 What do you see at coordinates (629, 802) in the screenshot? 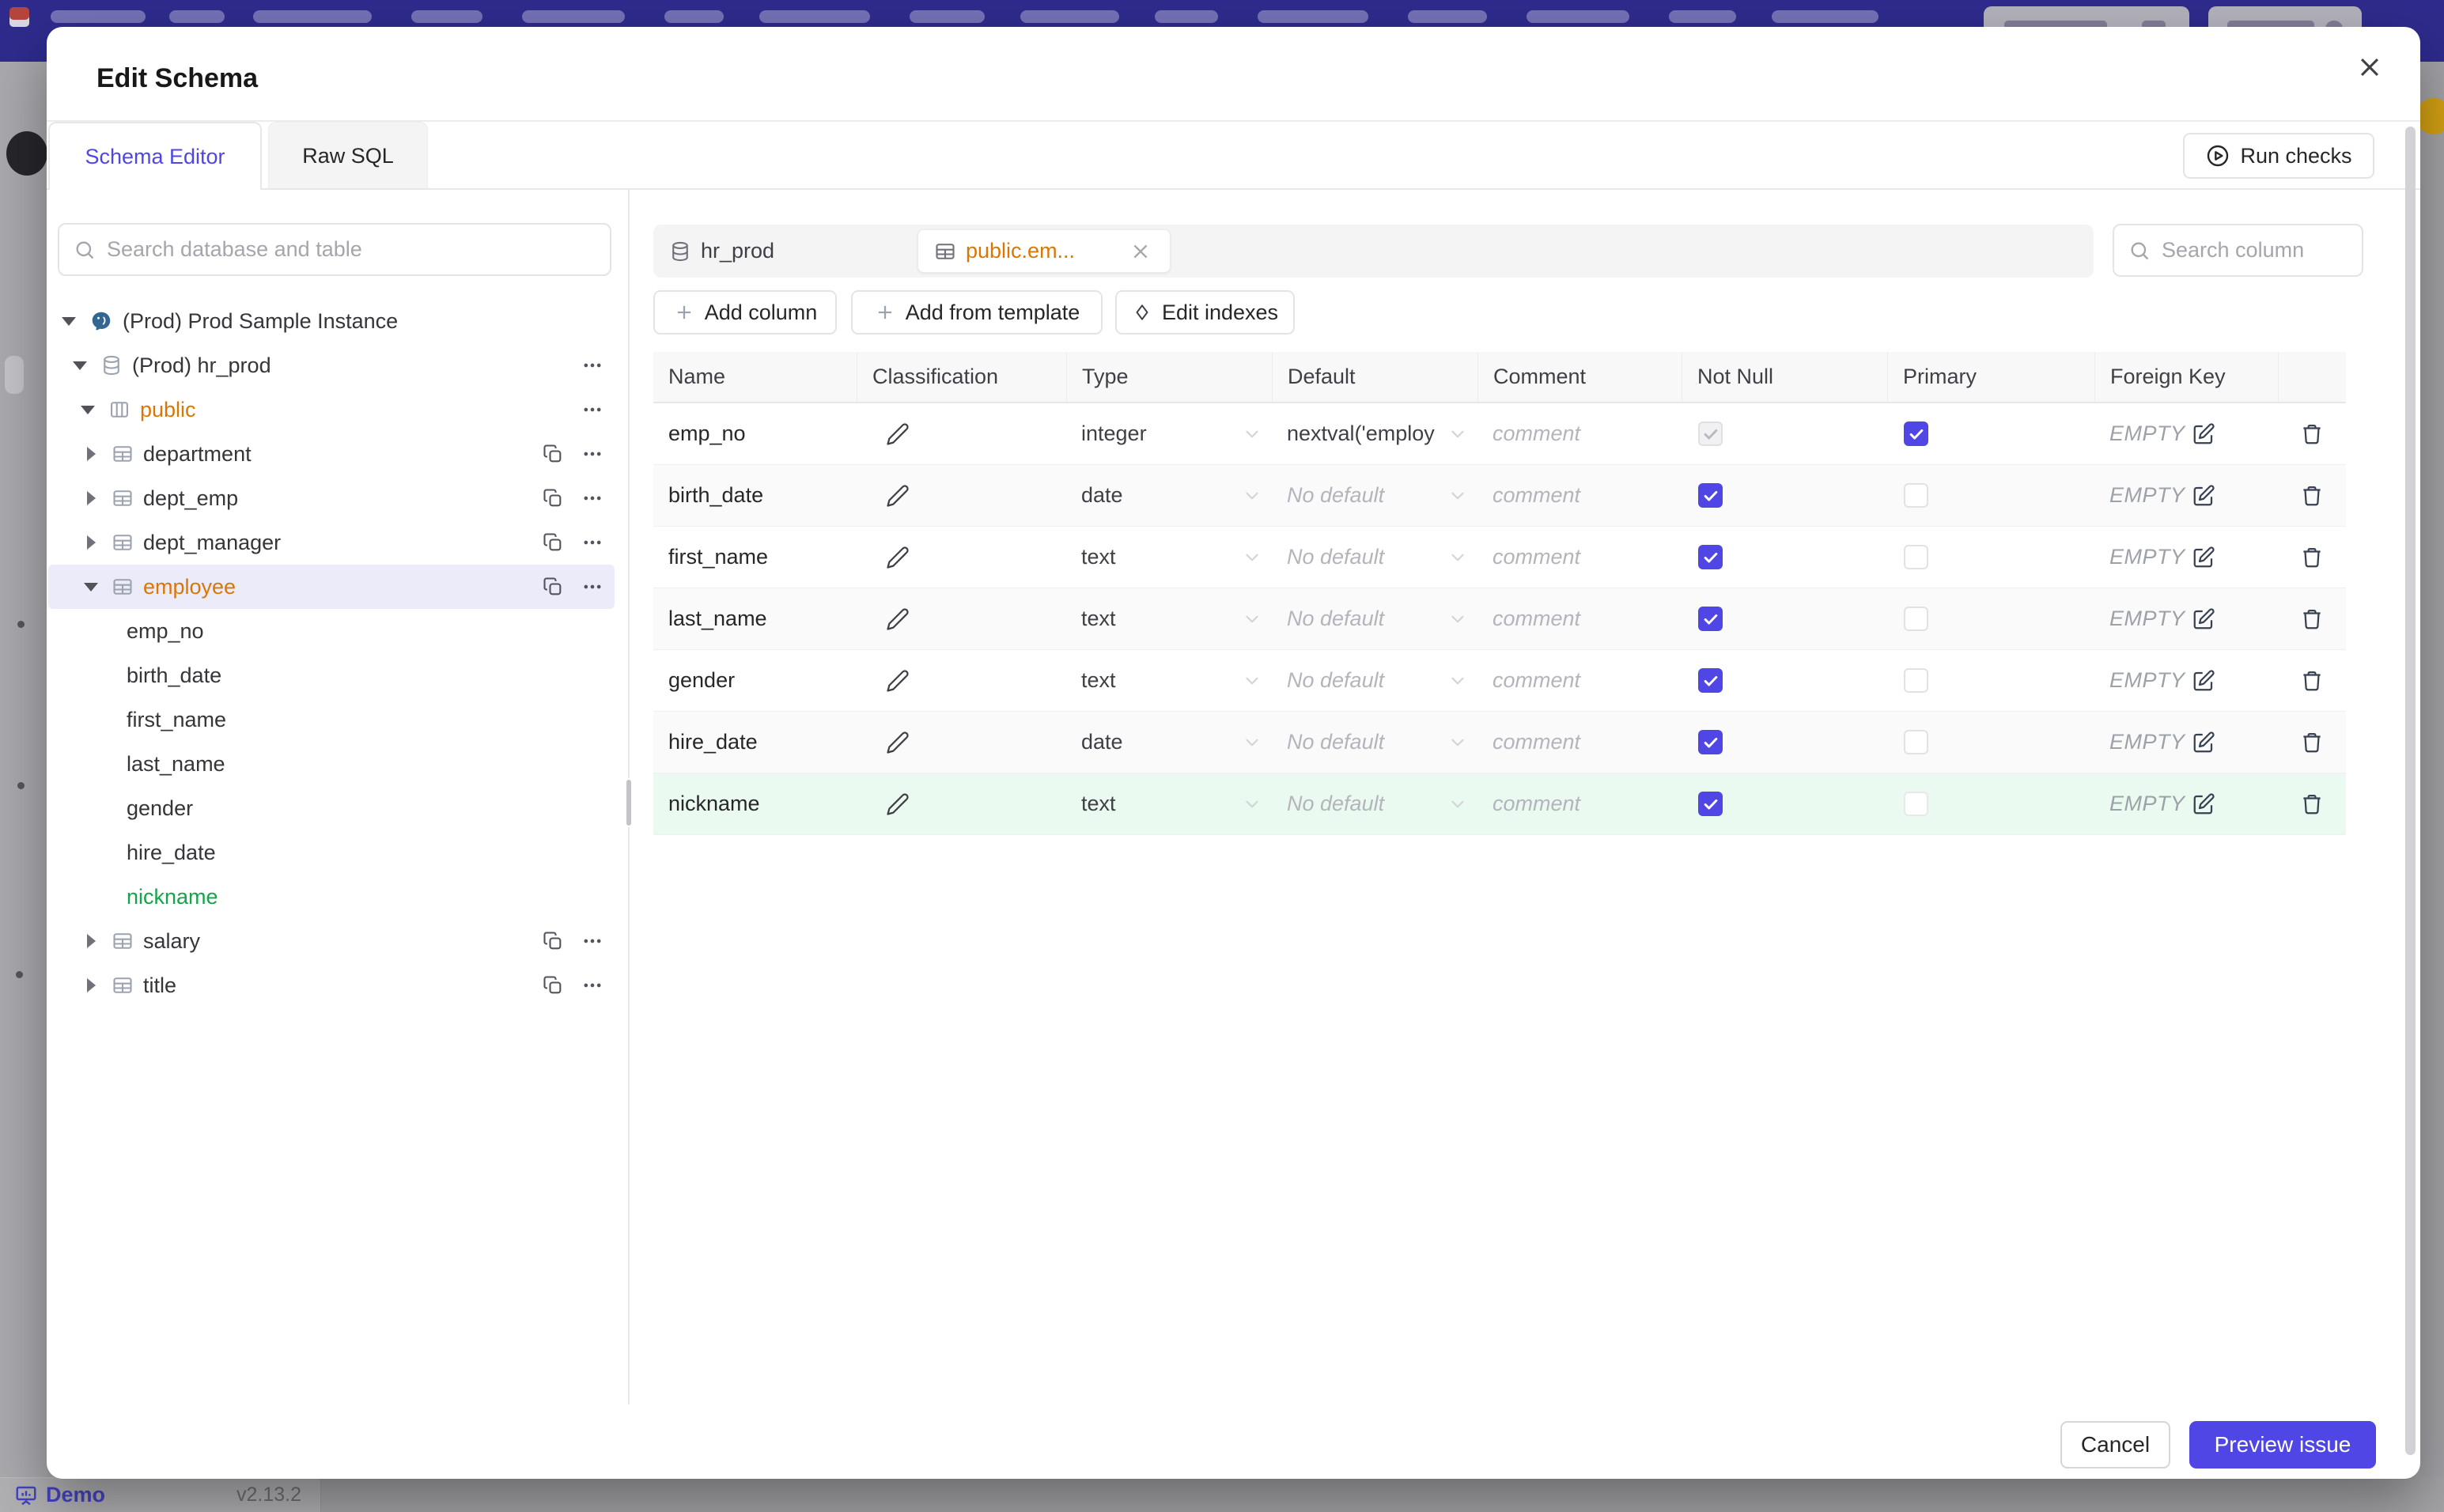
I see `panel-resize-handle` at bounding box center [629, 802].